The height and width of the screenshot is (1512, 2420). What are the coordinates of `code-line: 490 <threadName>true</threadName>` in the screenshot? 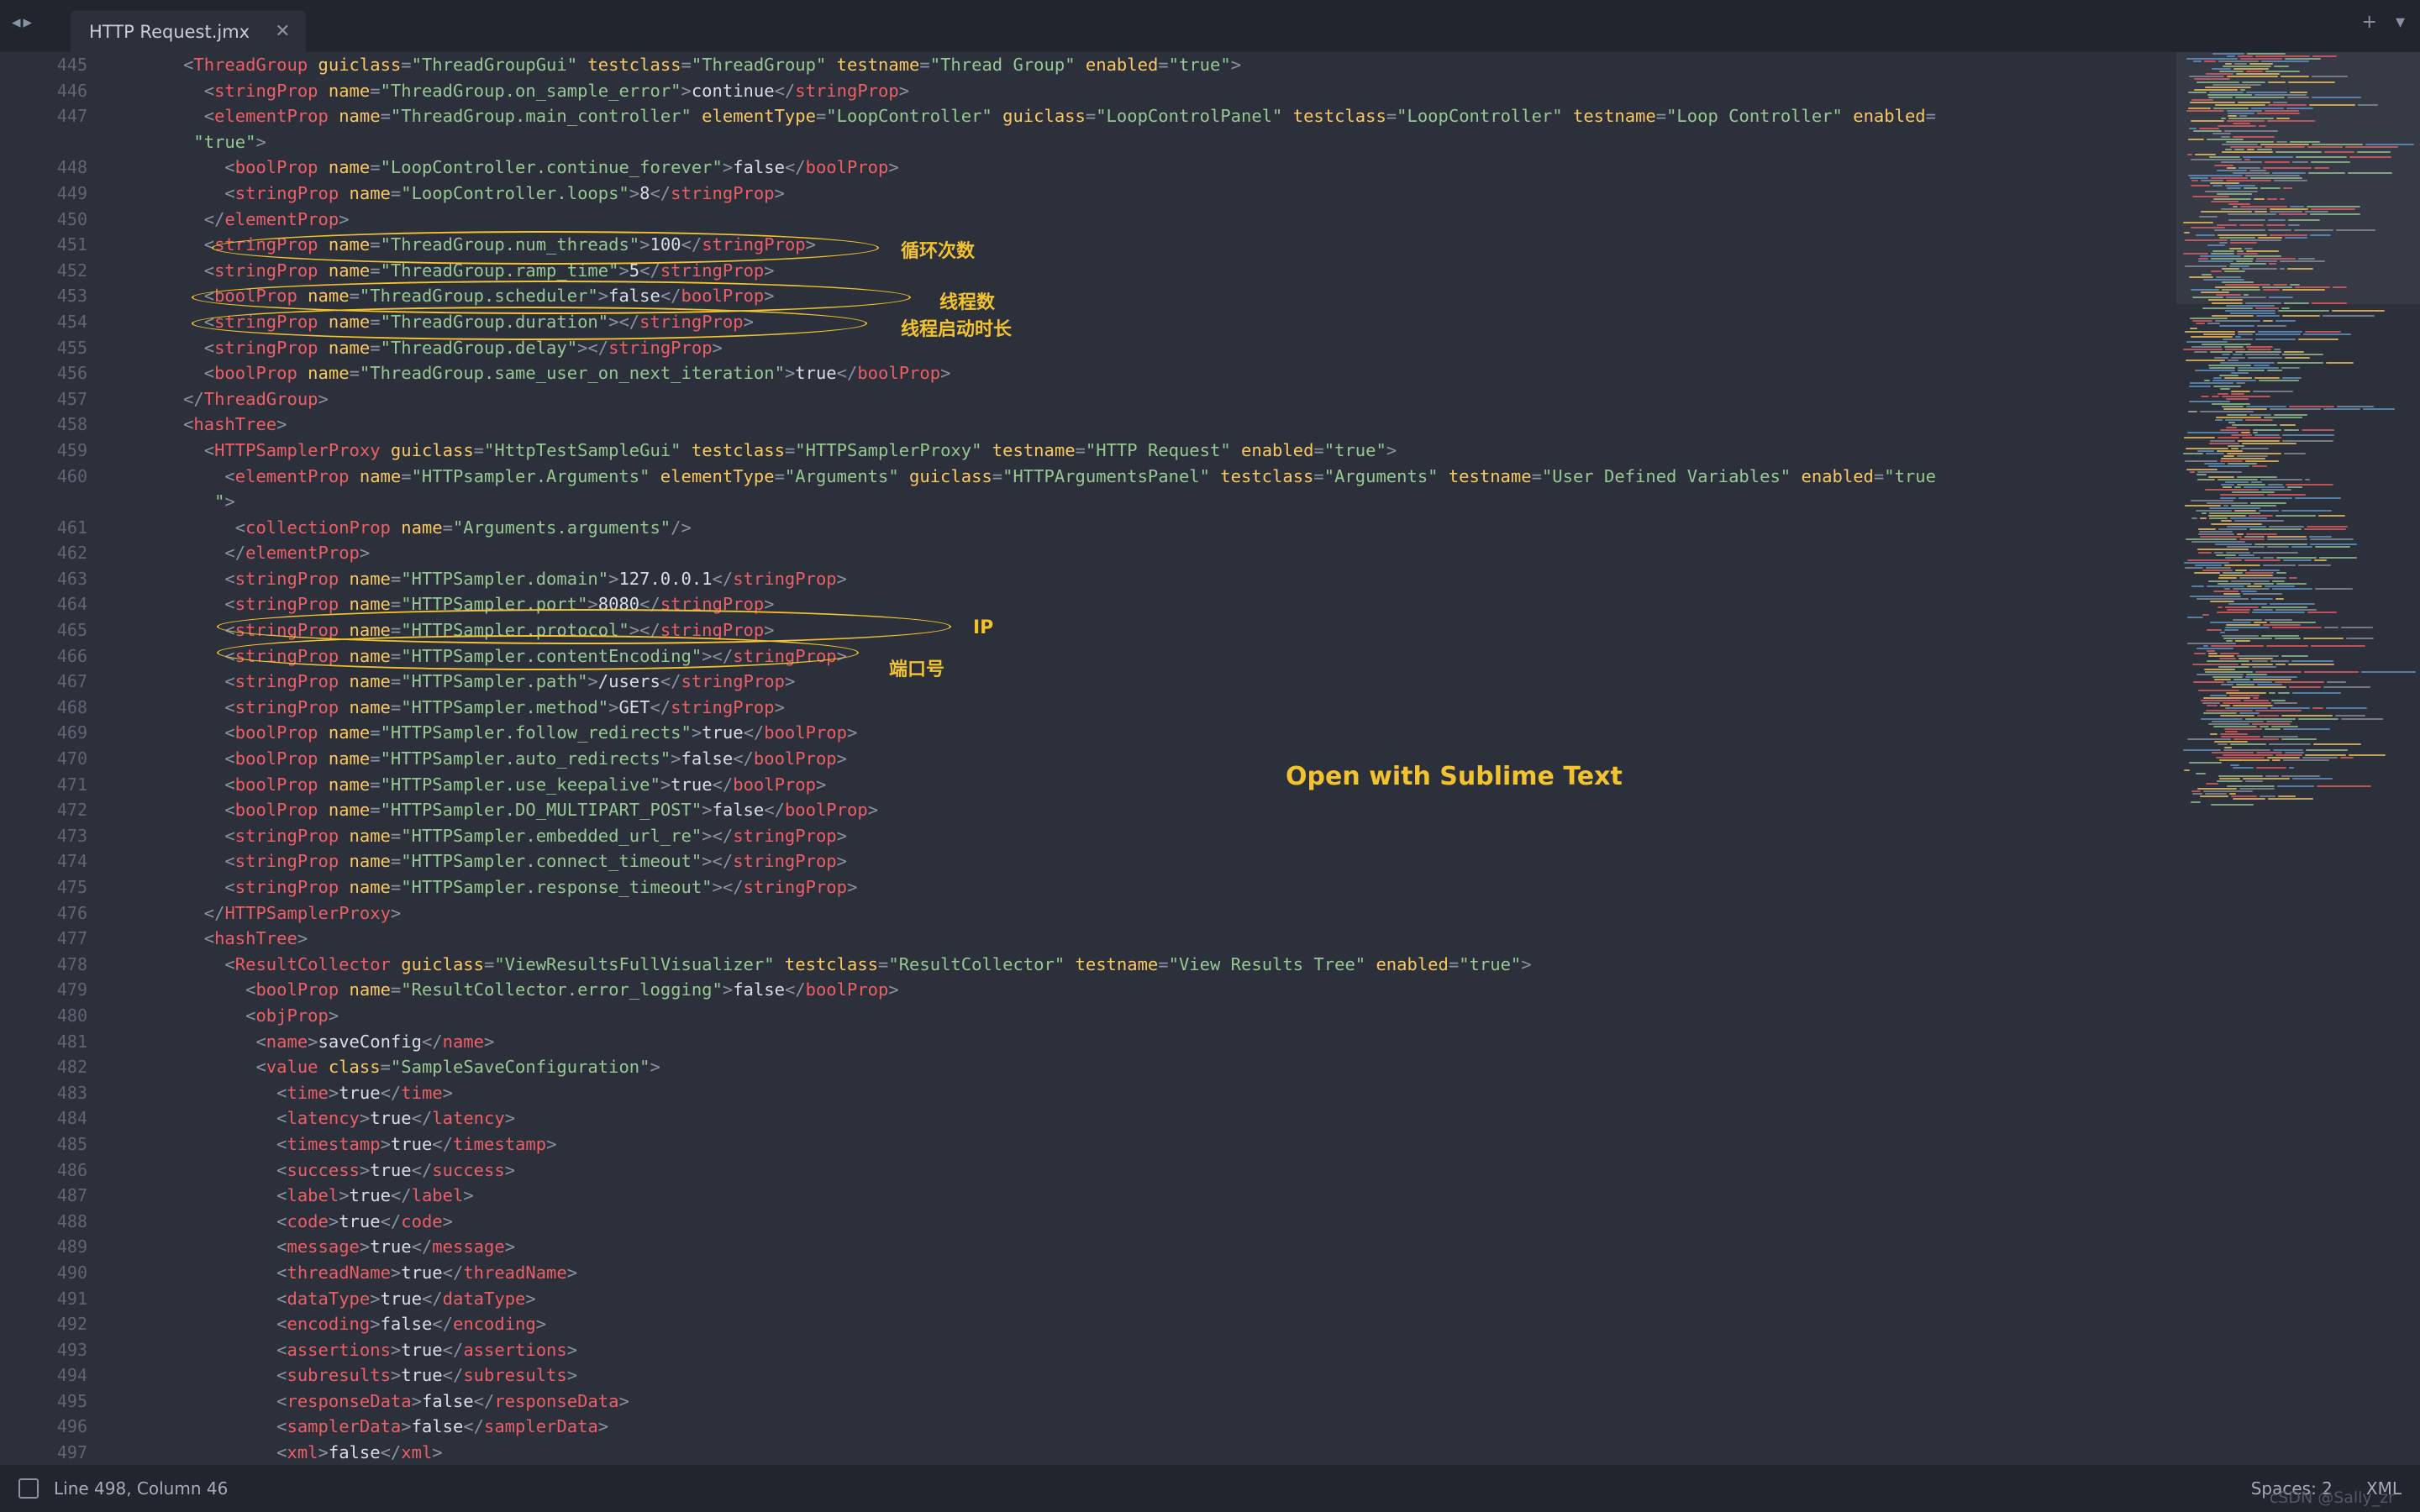 It's located at (1210, 1273).